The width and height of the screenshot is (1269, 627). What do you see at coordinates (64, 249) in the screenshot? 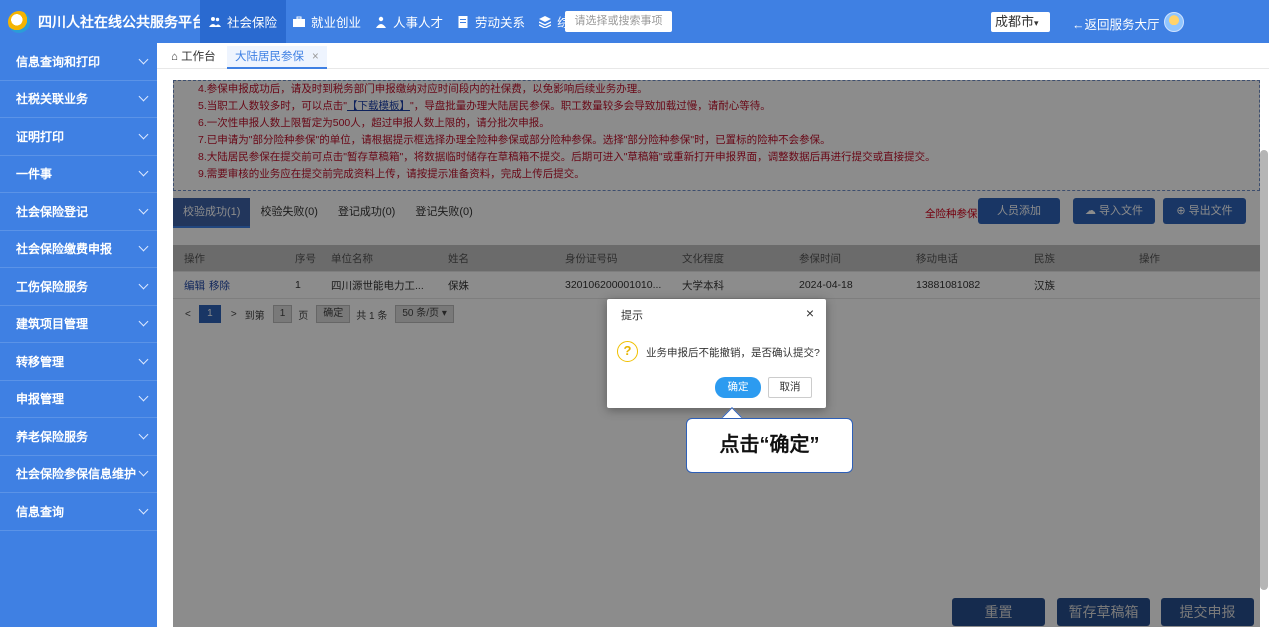
I see `sidebar-item-label: 社会保险缴费申报` at bounding box center [64, 249].